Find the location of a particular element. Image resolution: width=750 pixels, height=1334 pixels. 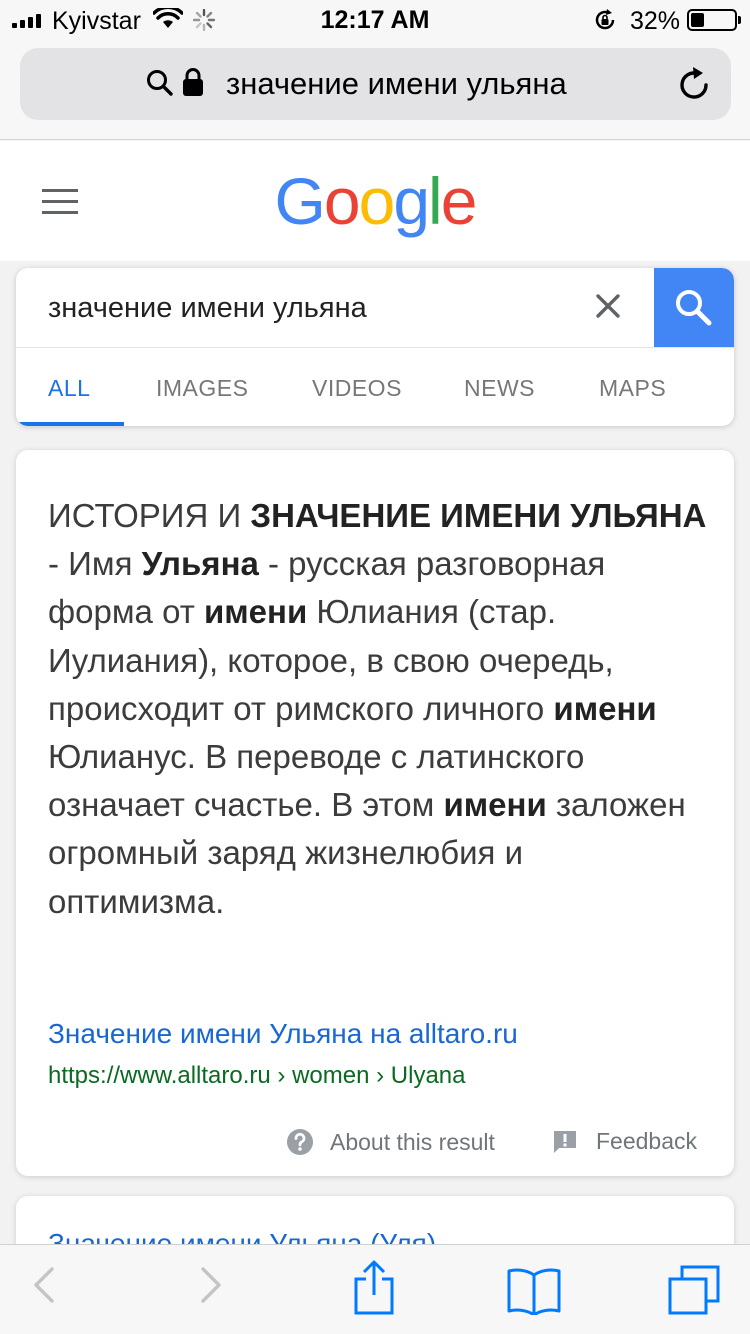

active-tab-indicator is located at coordinates (70, 424).